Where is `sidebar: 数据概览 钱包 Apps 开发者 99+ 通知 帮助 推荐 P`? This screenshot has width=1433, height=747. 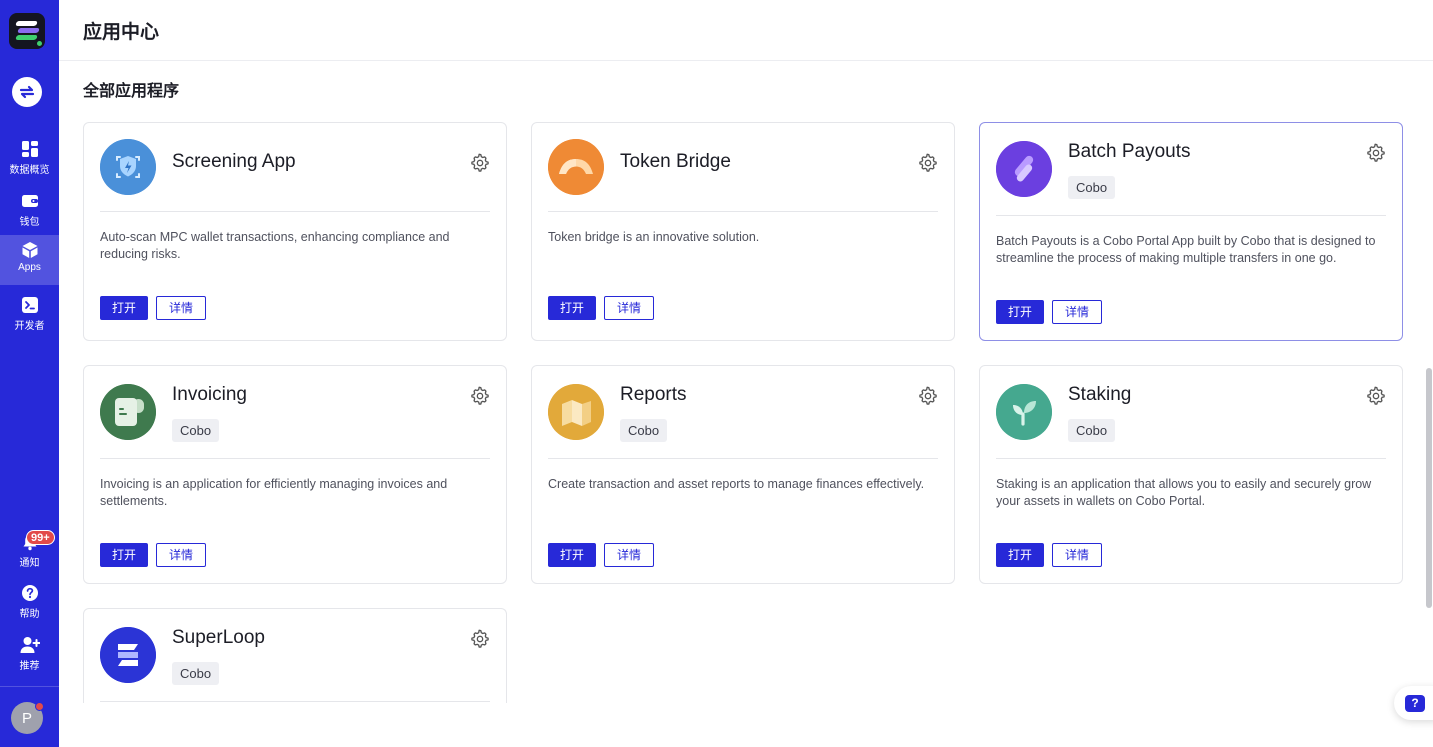 sidebar: 数据概览 钱包 Apps 开发者 99+ 通知 帮助 推荐 P is located at coordinates (29, 373).